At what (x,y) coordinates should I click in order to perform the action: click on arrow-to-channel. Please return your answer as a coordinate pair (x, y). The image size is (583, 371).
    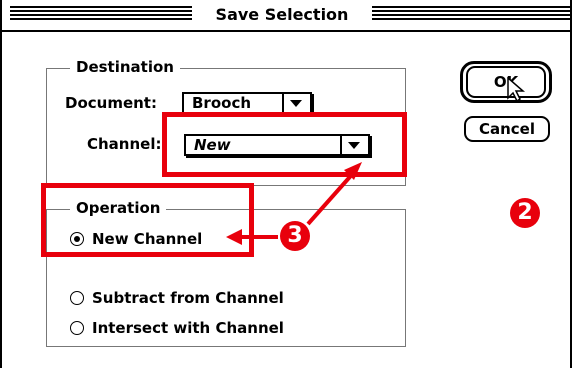
    Looking at the image, I should click on (332, 197).